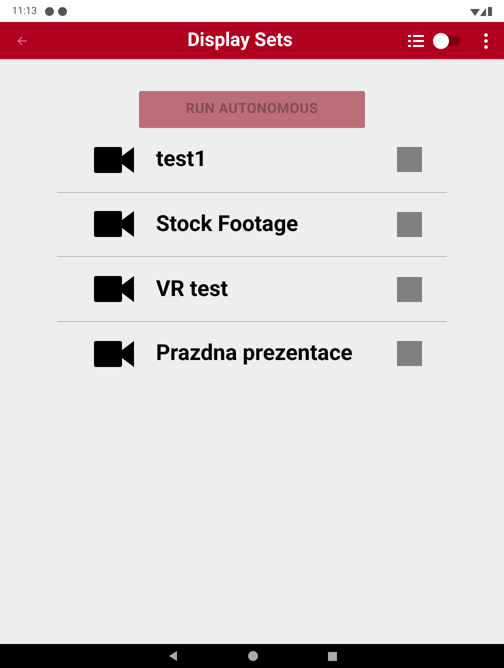 Image resolution: width=504 pixels, height=668 pixels. Describe the element at coordinates (240, 40) in the screenshot. I see `app-title: Display Sets` at that location.